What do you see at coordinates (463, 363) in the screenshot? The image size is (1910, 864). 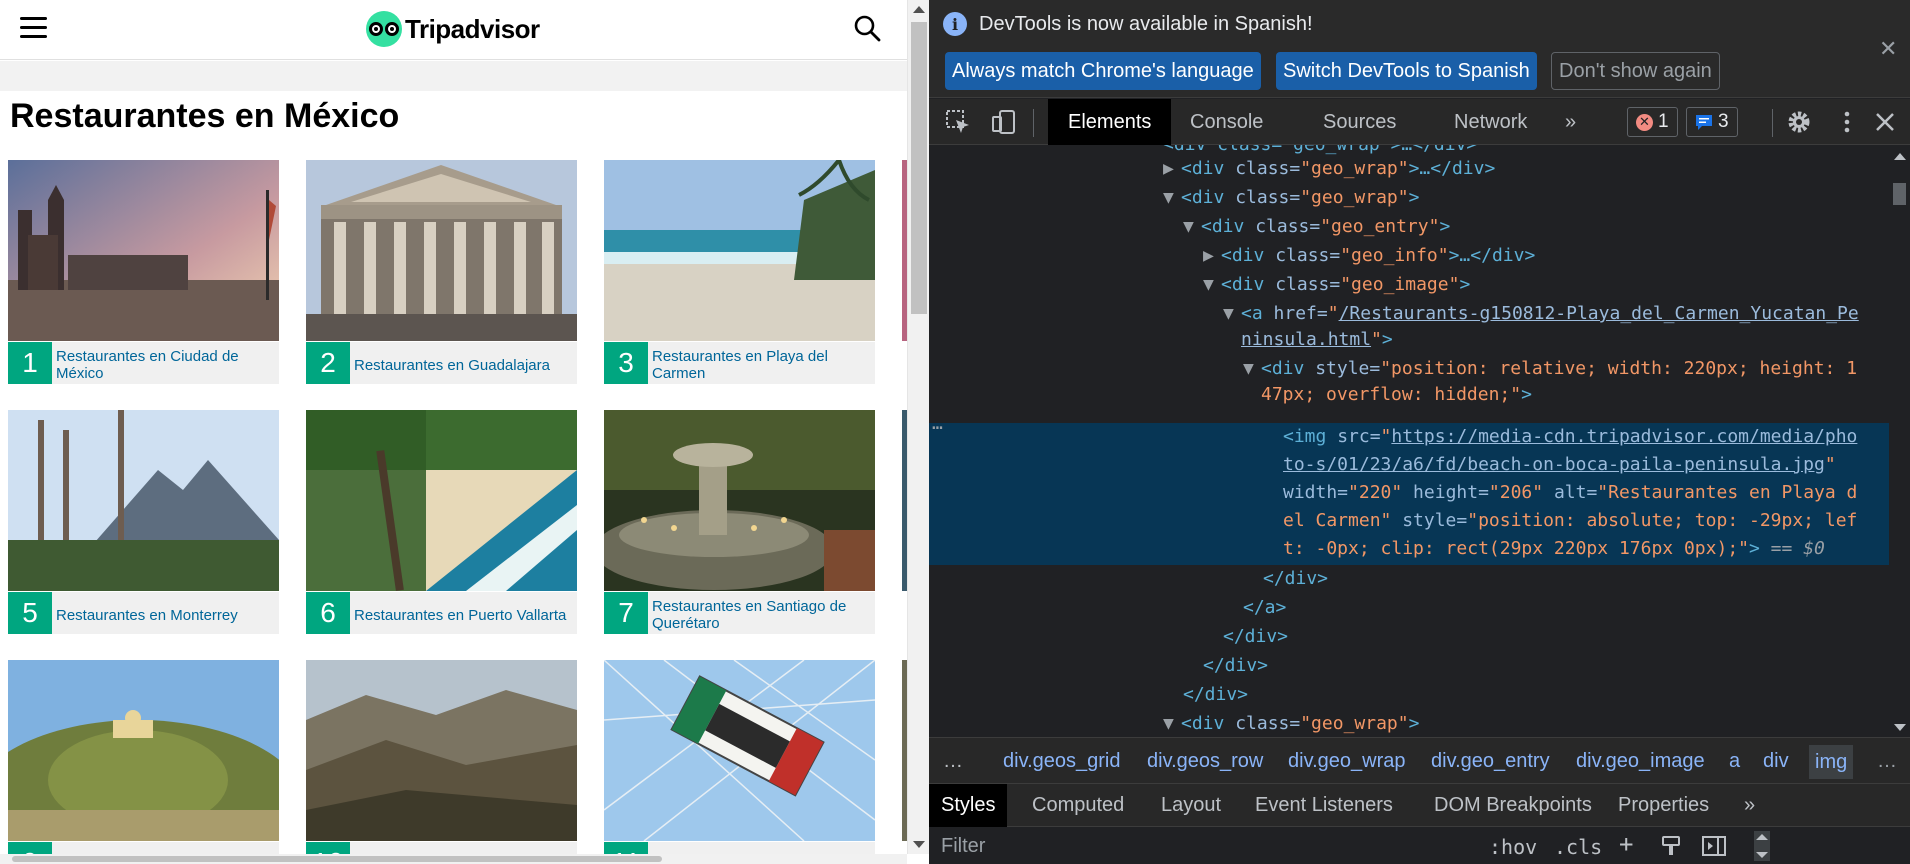 I see `card-title: Restaurantes en Guadalajara` at bounding box center [463, 363].